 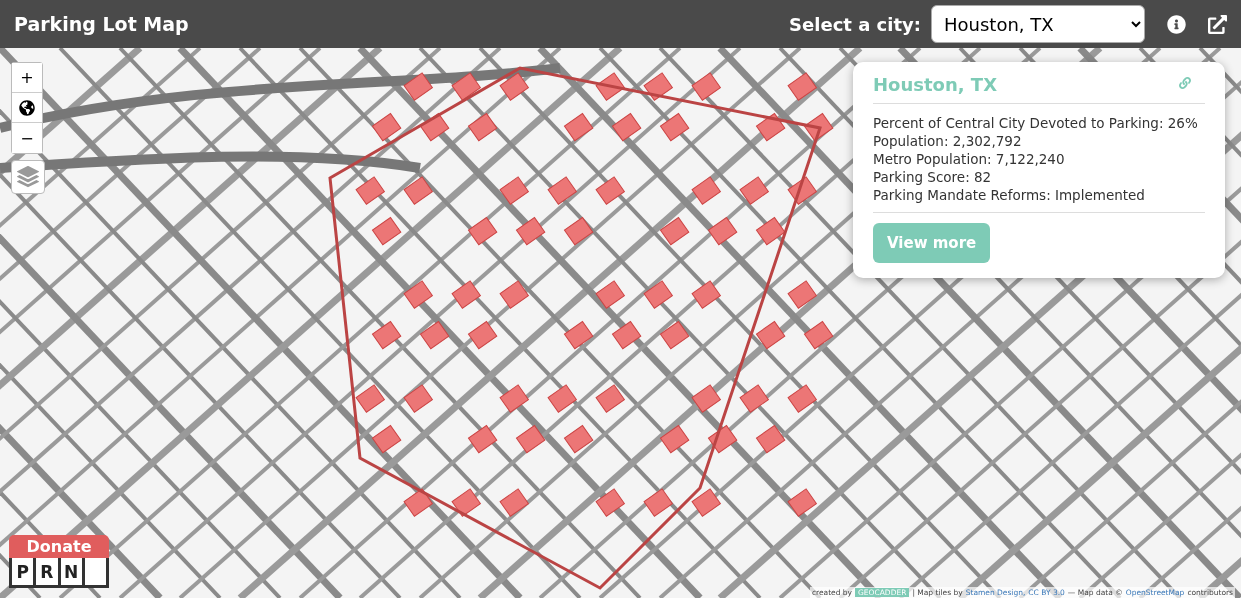 I want to click on popup-stat: Parking Score: 82, so click(x=933, y=177).